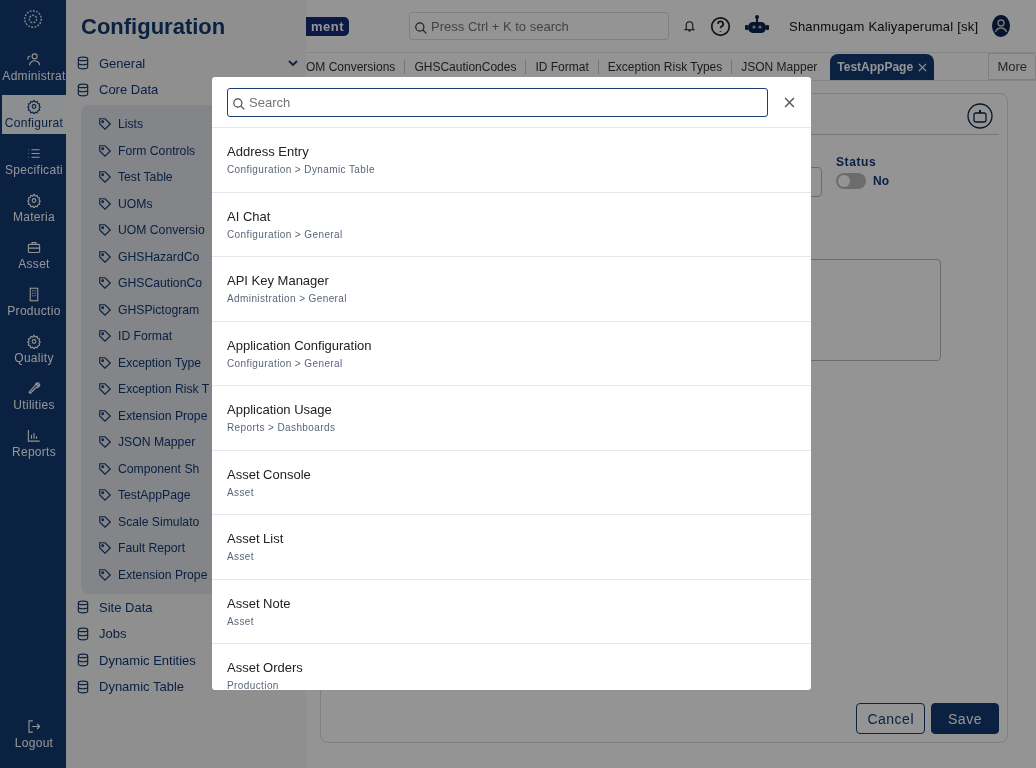  I want to click on search-result-item: Application Usage Reports > Dashboards, so click(511, 418).